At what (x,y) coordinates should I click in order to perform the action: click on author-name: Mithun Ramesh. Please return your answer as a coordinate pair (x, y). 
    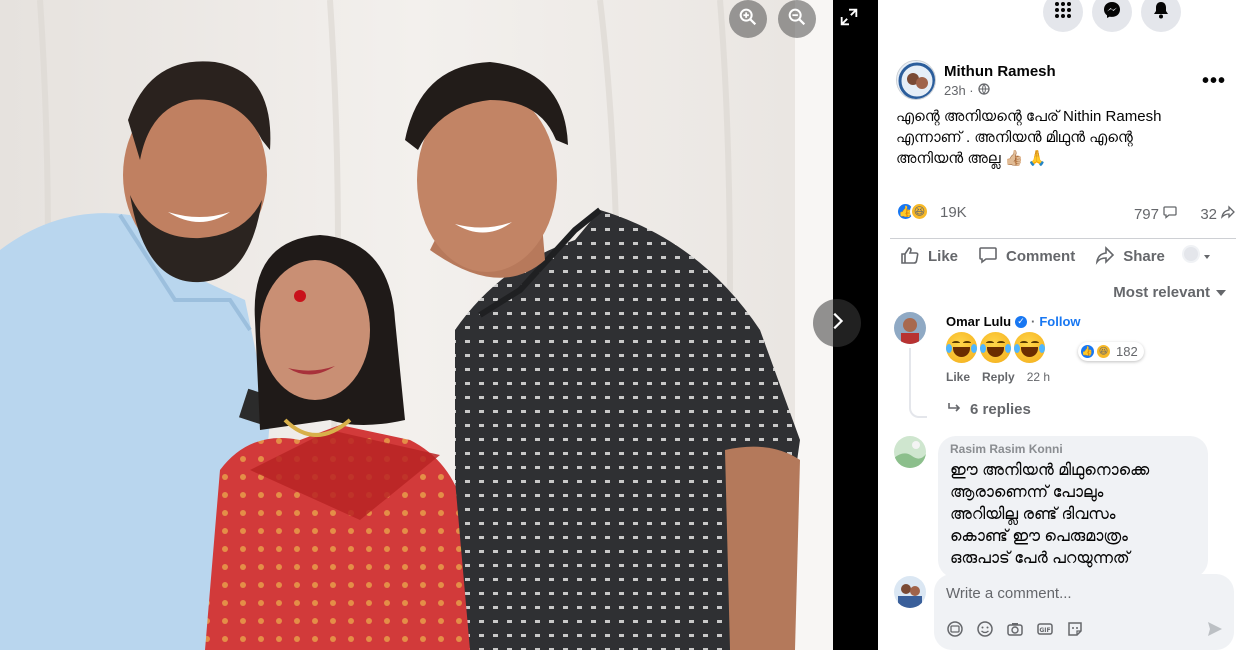
    Looking at the image, I should click on (1000, 71).